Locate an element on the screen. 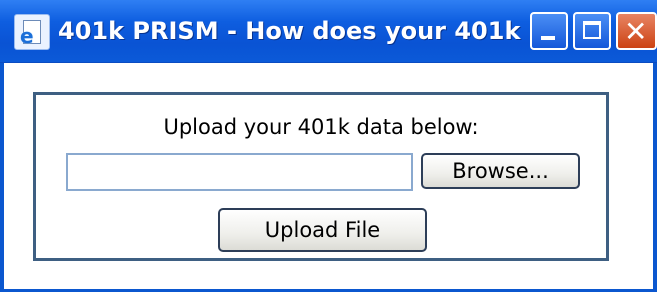 The height and width of the screenshot is (292, 657). close-button: ✕ is located at coordinates (636, 31).